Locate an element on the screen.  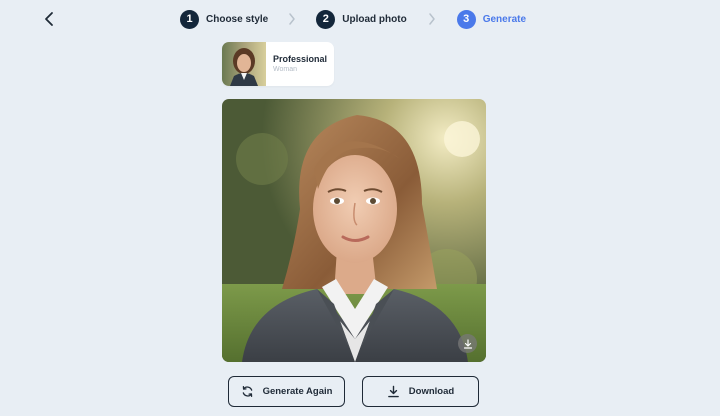
download-label: Download is located at coordinates (431, 391).